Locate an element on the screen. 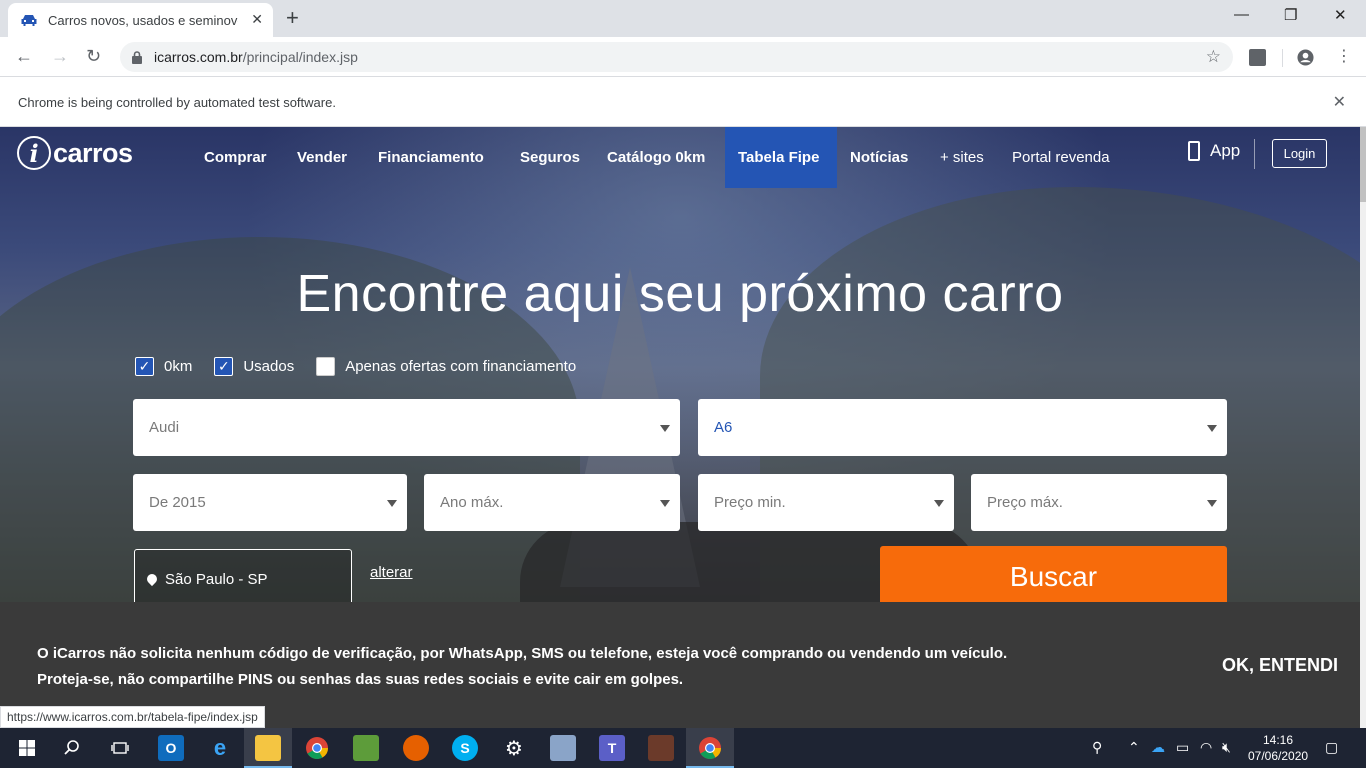 The width and height of the screenshot is (1366, 768). nav-seguros: Seguros is located at coordinates (550, 157).